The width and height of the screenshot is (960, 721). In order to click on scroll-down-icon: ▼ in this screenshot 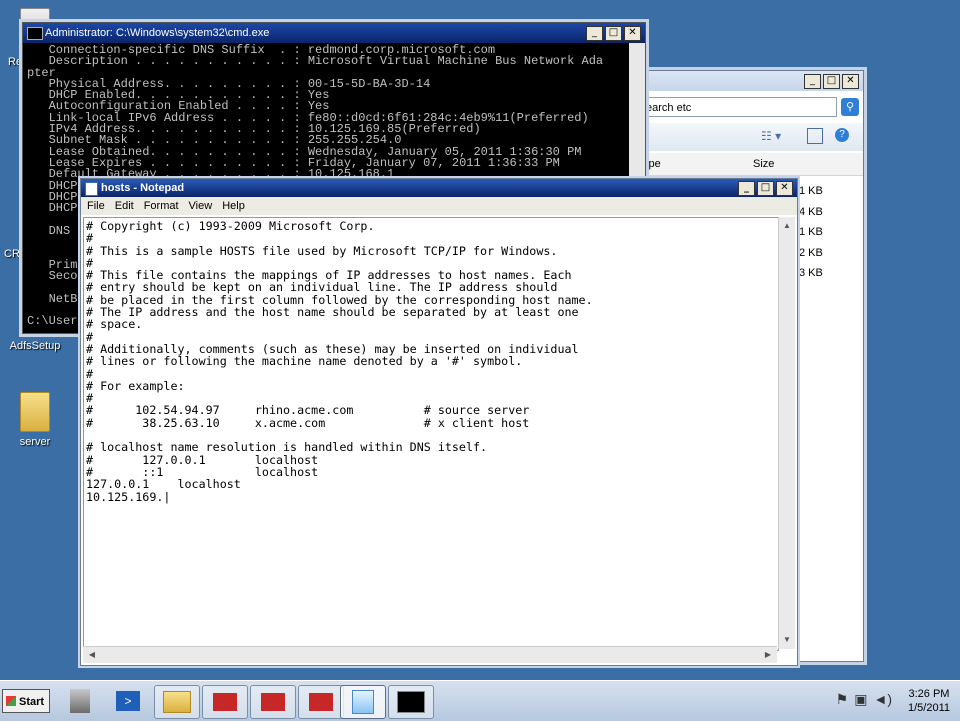, I will do `click(787, 640)`.